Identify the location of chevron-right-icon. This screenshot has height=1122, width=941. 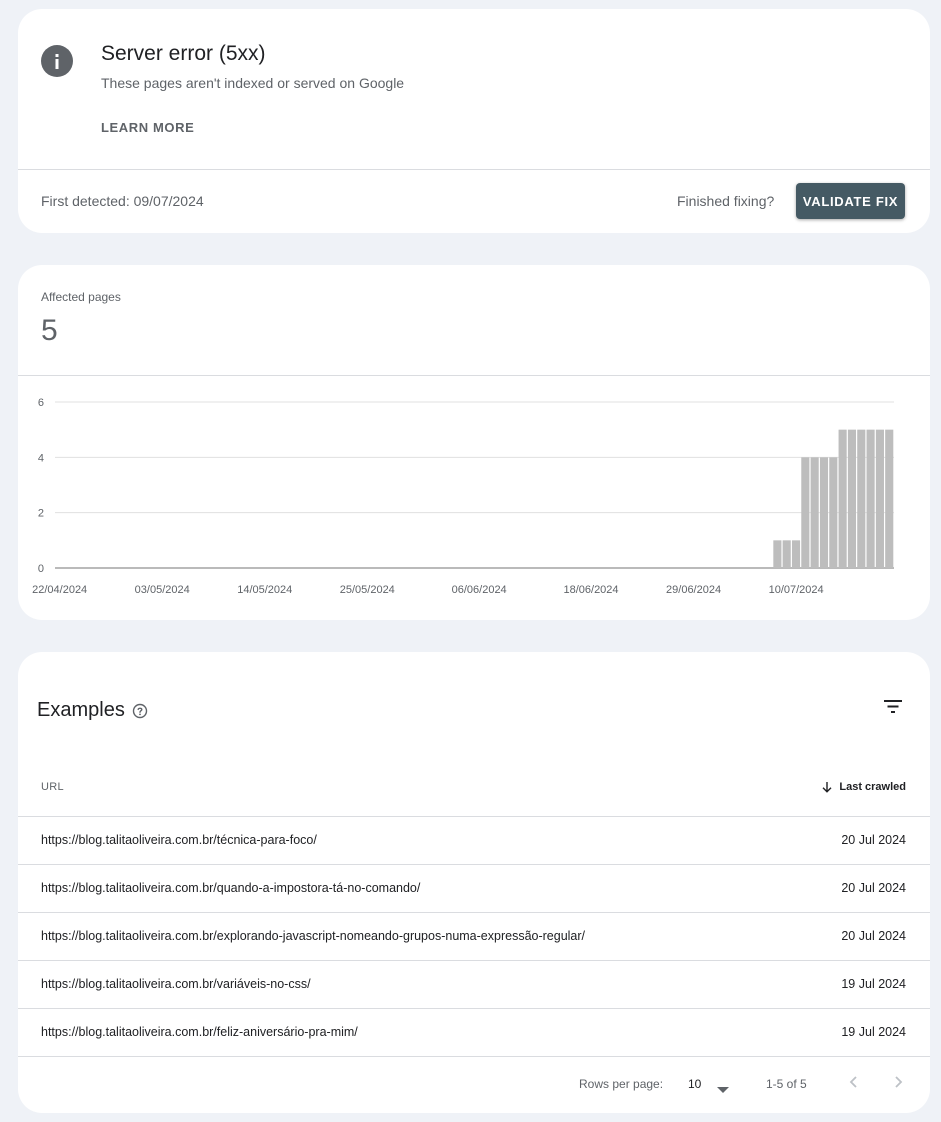
(898, 1084).